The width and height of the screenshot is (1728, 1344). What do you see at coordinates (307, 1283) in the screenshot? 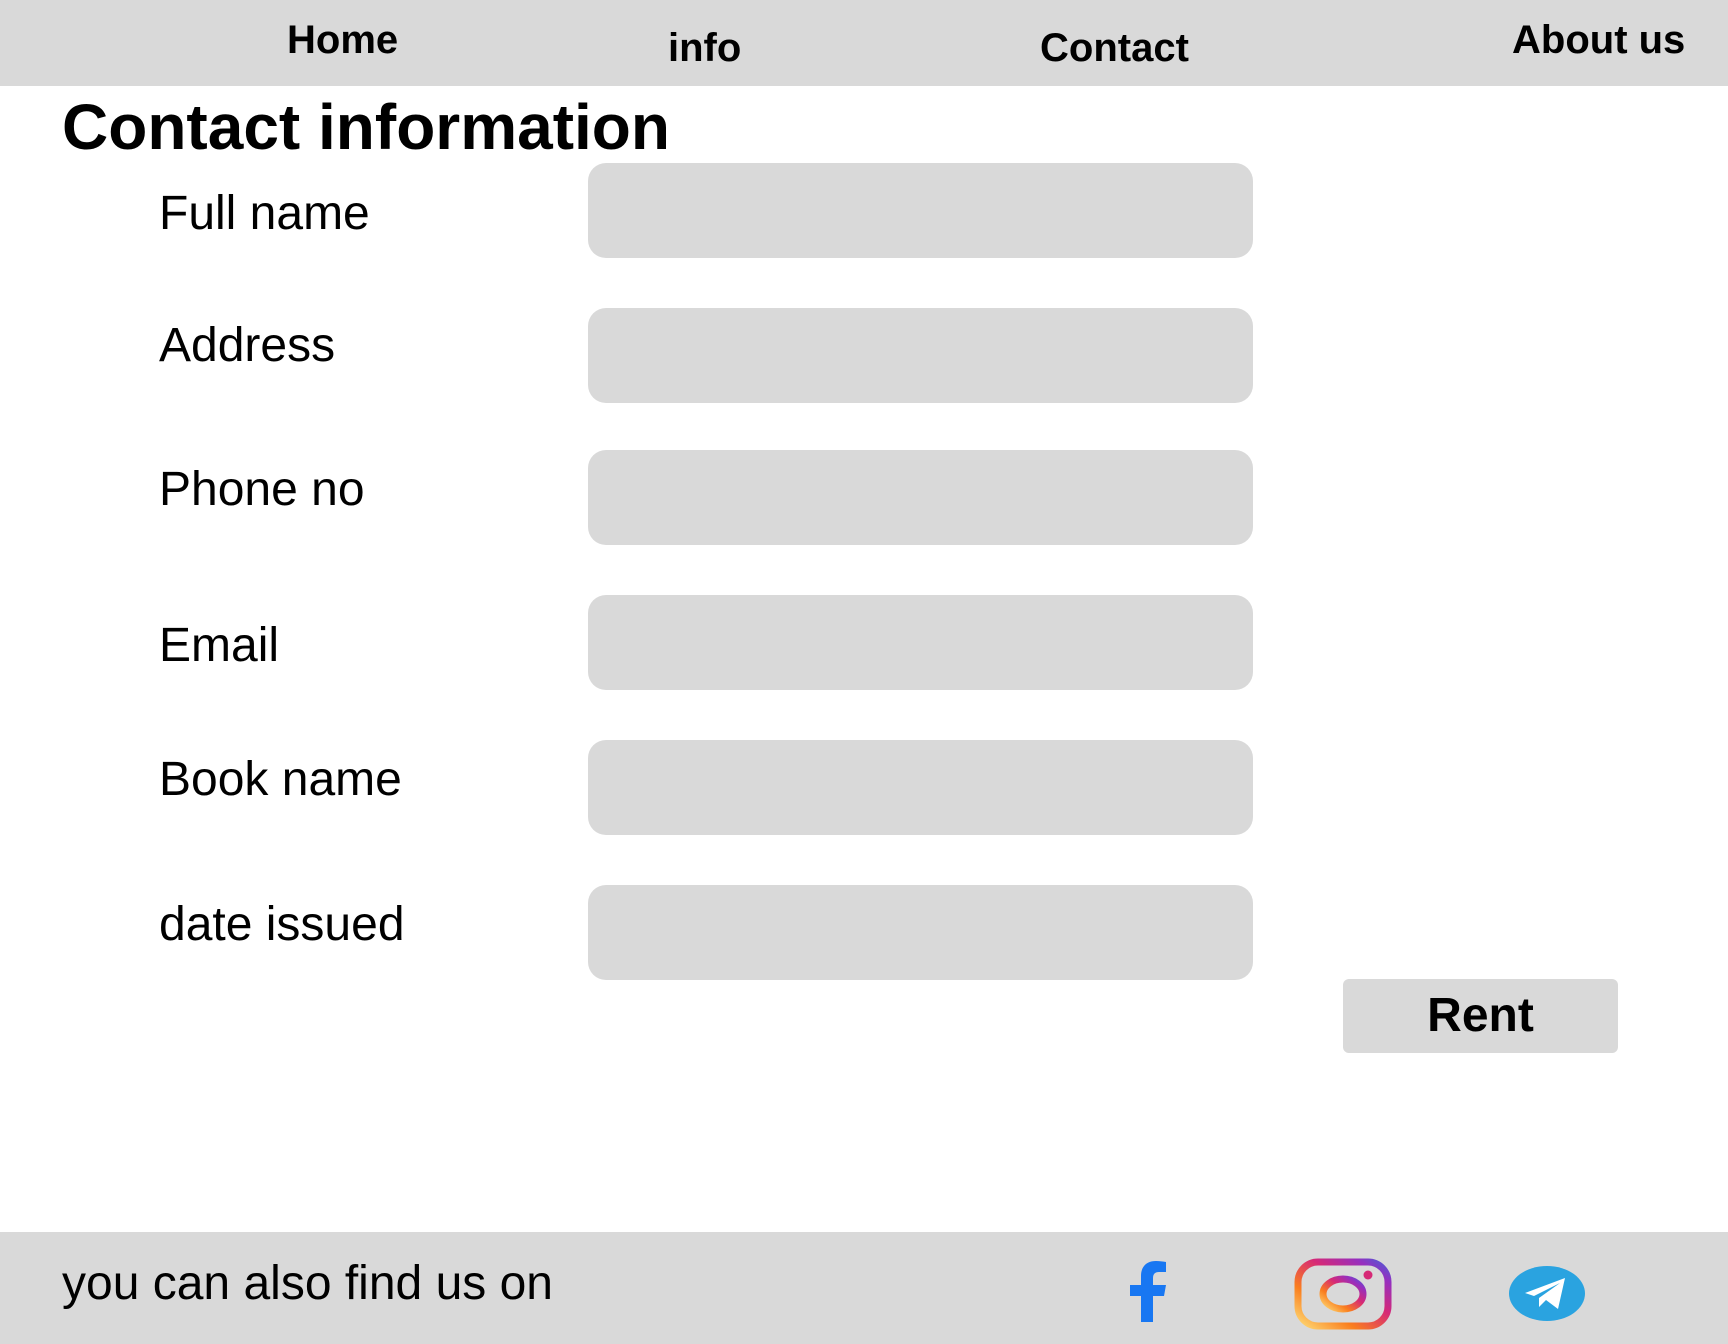
I see `footer-text: you can also find us on` at bounding box center [307, 1283].